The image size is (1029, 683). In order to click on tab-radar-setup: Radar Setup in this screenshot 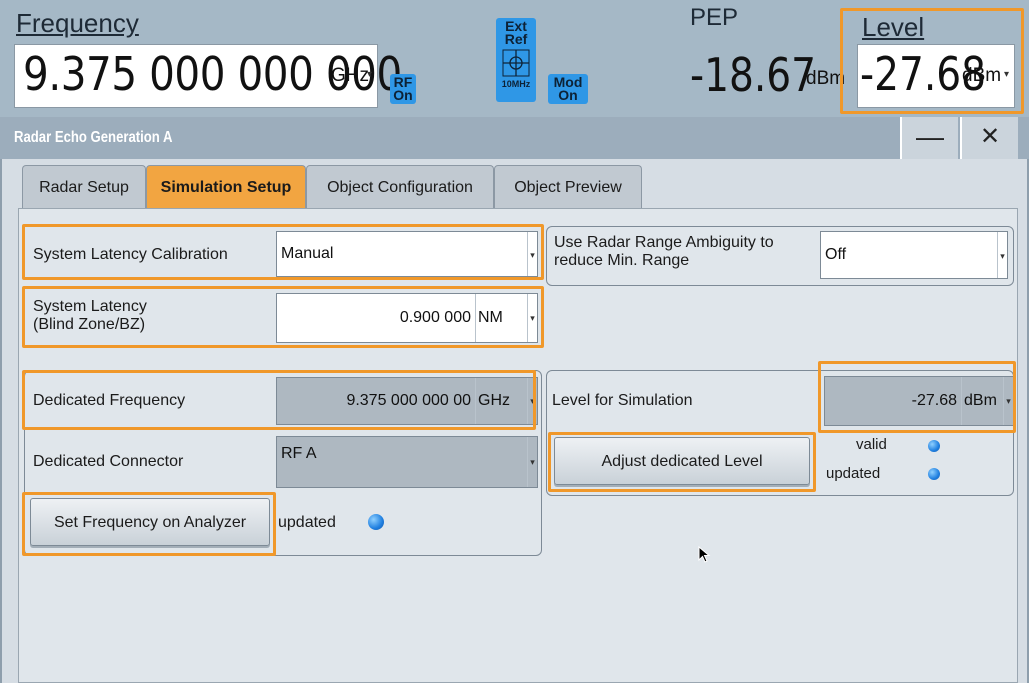, I will do `click(84, 187)`.